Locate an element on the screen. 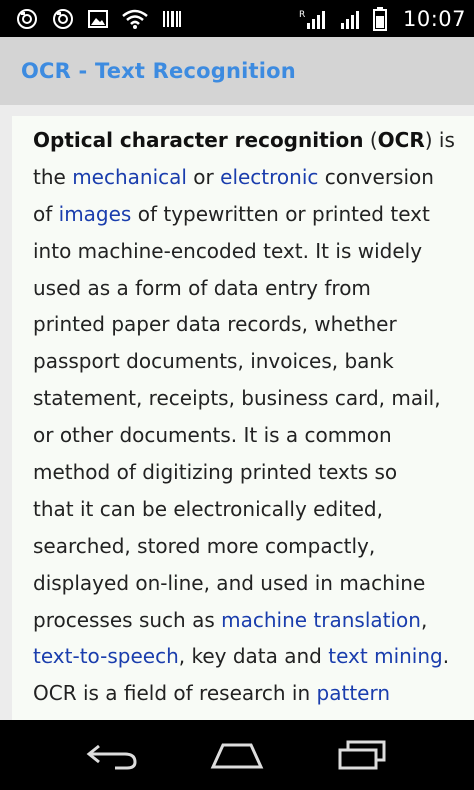 The height and width of the screenshot is (790, 474). notification-icons is located at coordinates (99, 19).